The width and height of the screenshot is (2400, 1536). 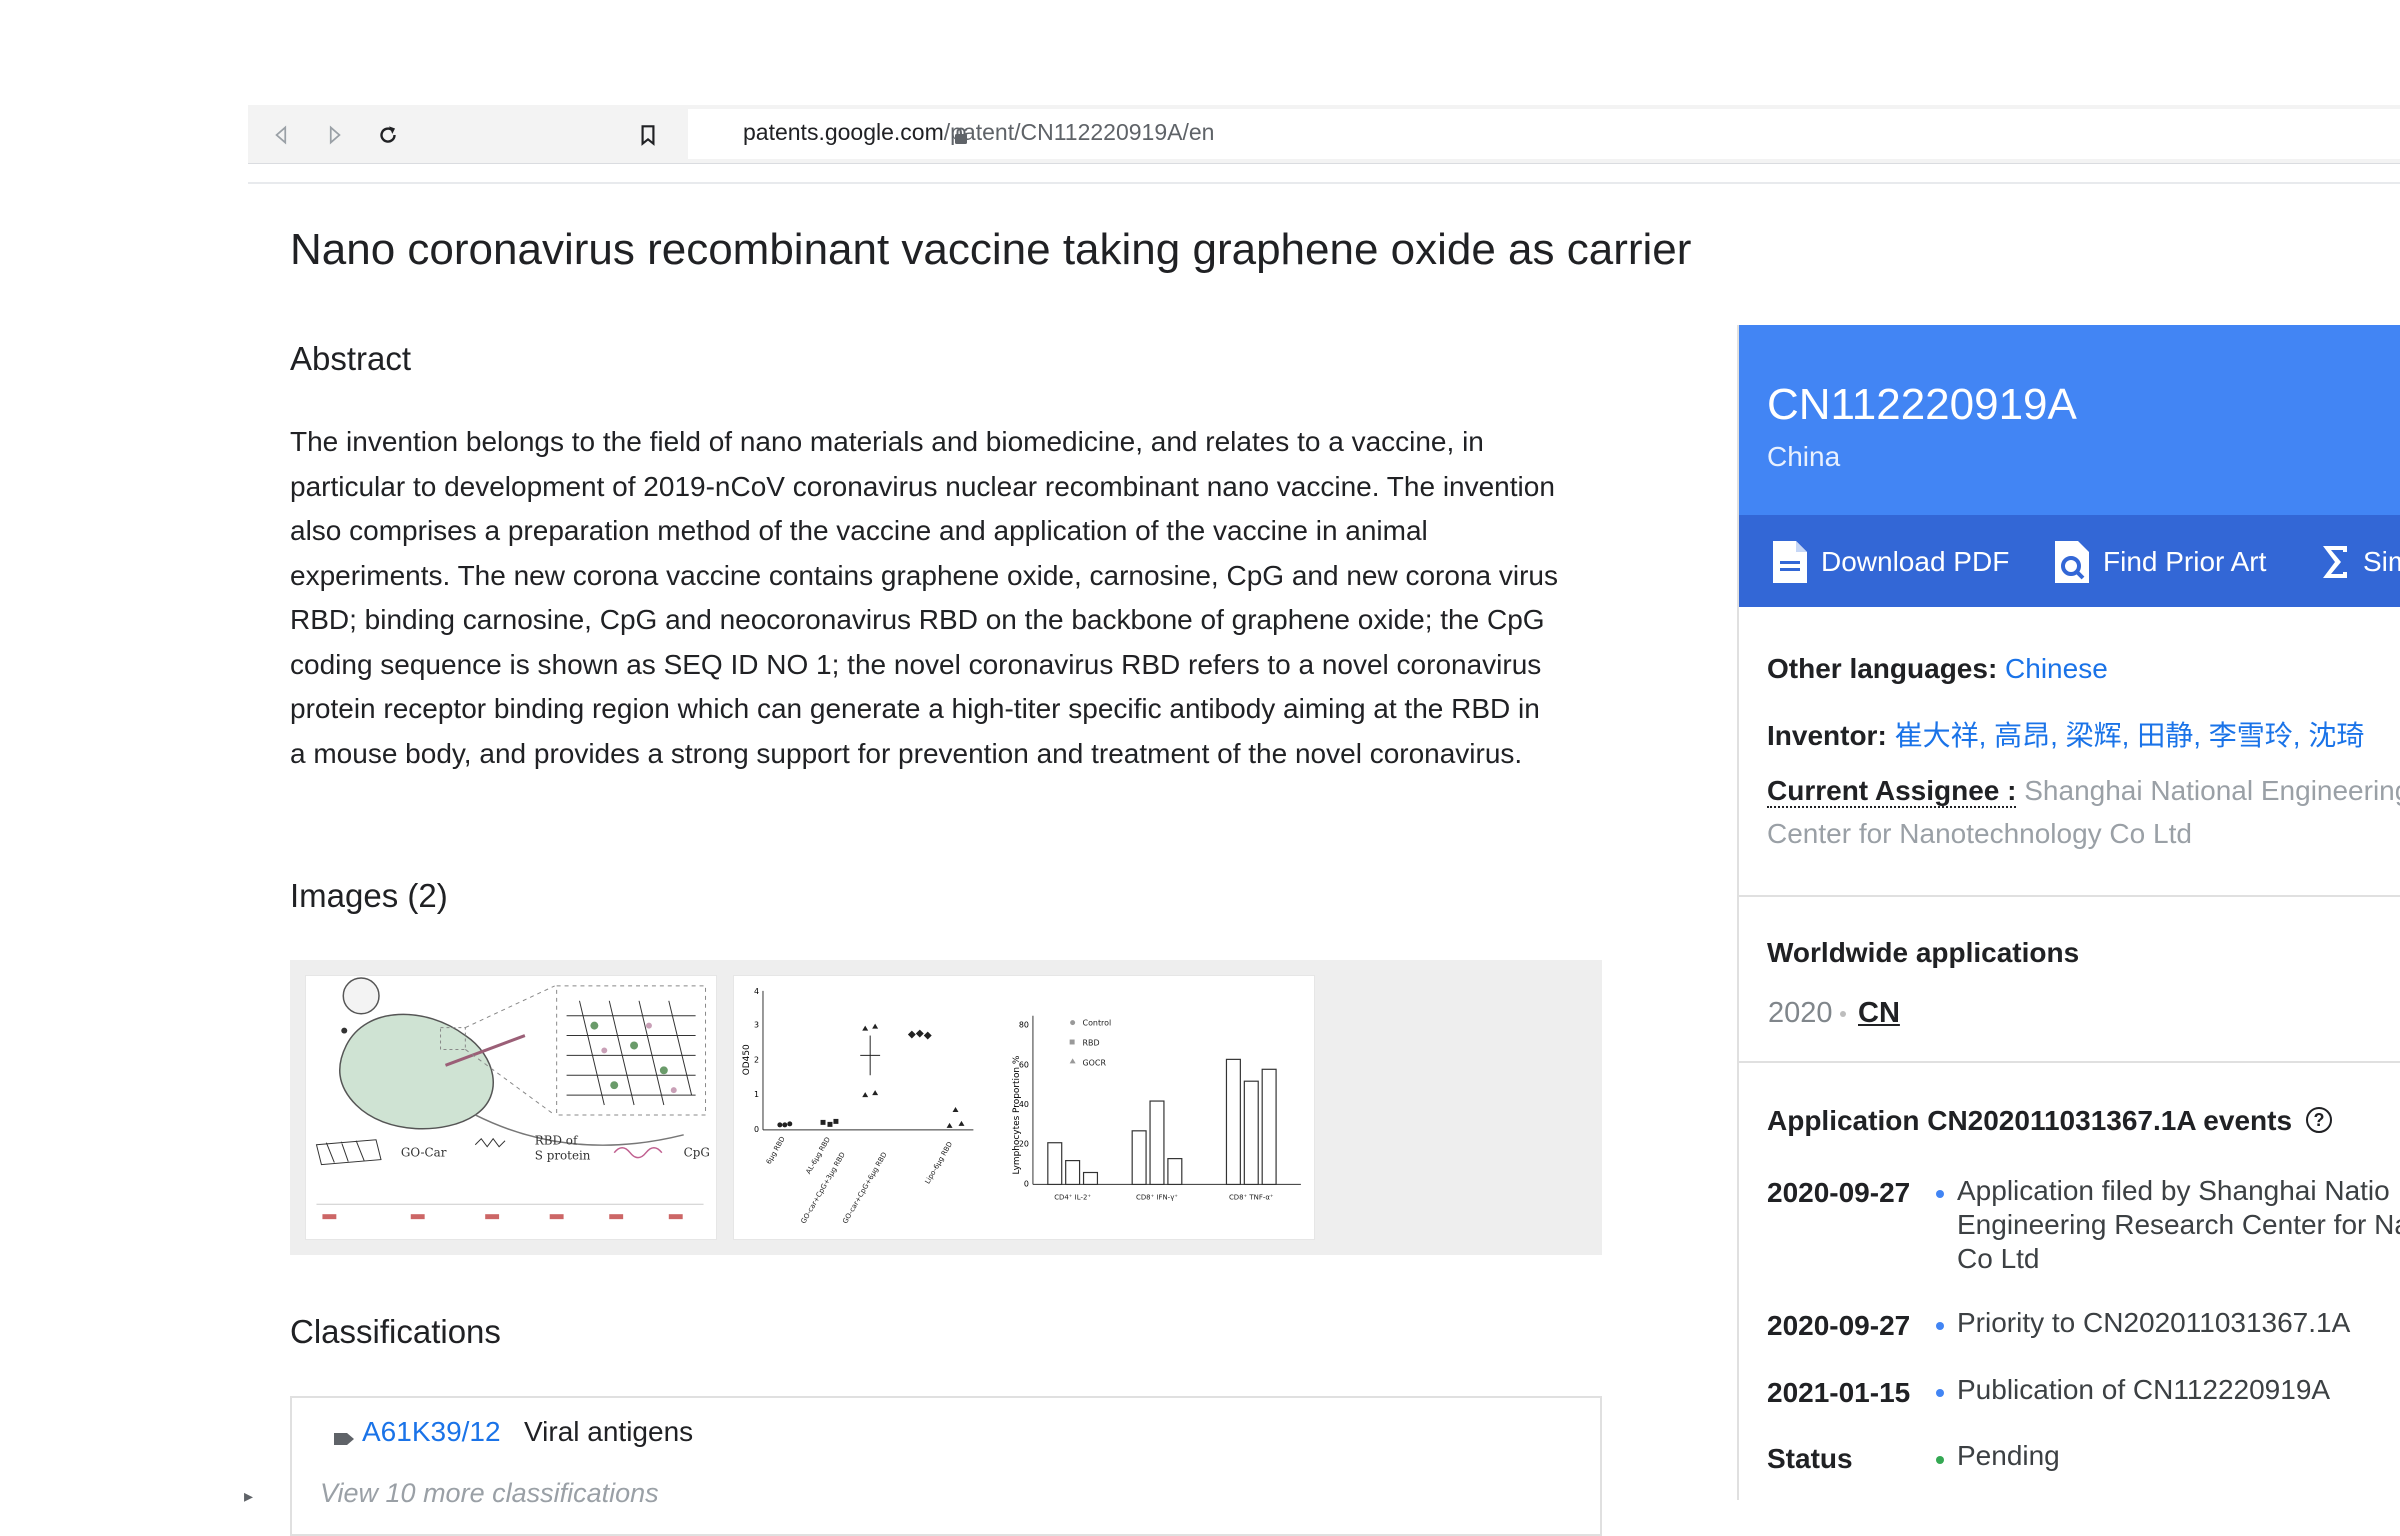 I want to click on fig2-legend-2: GOCR, so click(x=1095, y=1062).